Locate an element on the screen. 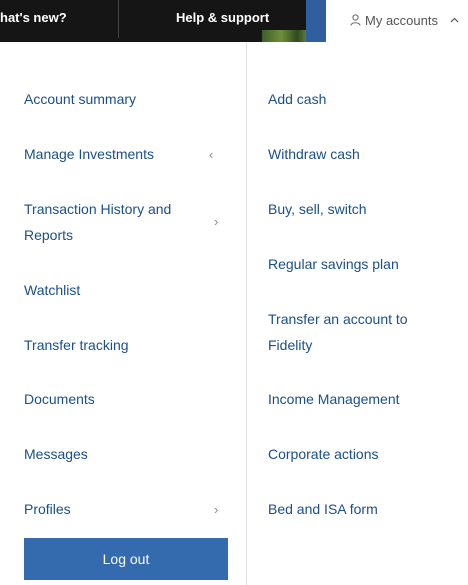 The width and height of the screenshot is (468, 585). menu-bed-and-isa-form: Bed and ISA form is located at coordinates (360, 509).